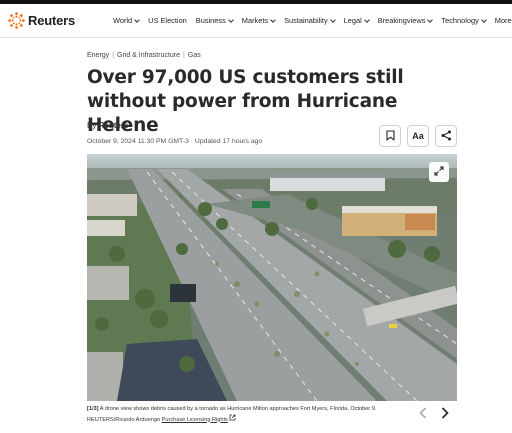 The height and width of the screenshot is (433, 512). Describe the element at coordinates (306, 20) in the screenshot. I see `nav-label: Sustainability` at that location.